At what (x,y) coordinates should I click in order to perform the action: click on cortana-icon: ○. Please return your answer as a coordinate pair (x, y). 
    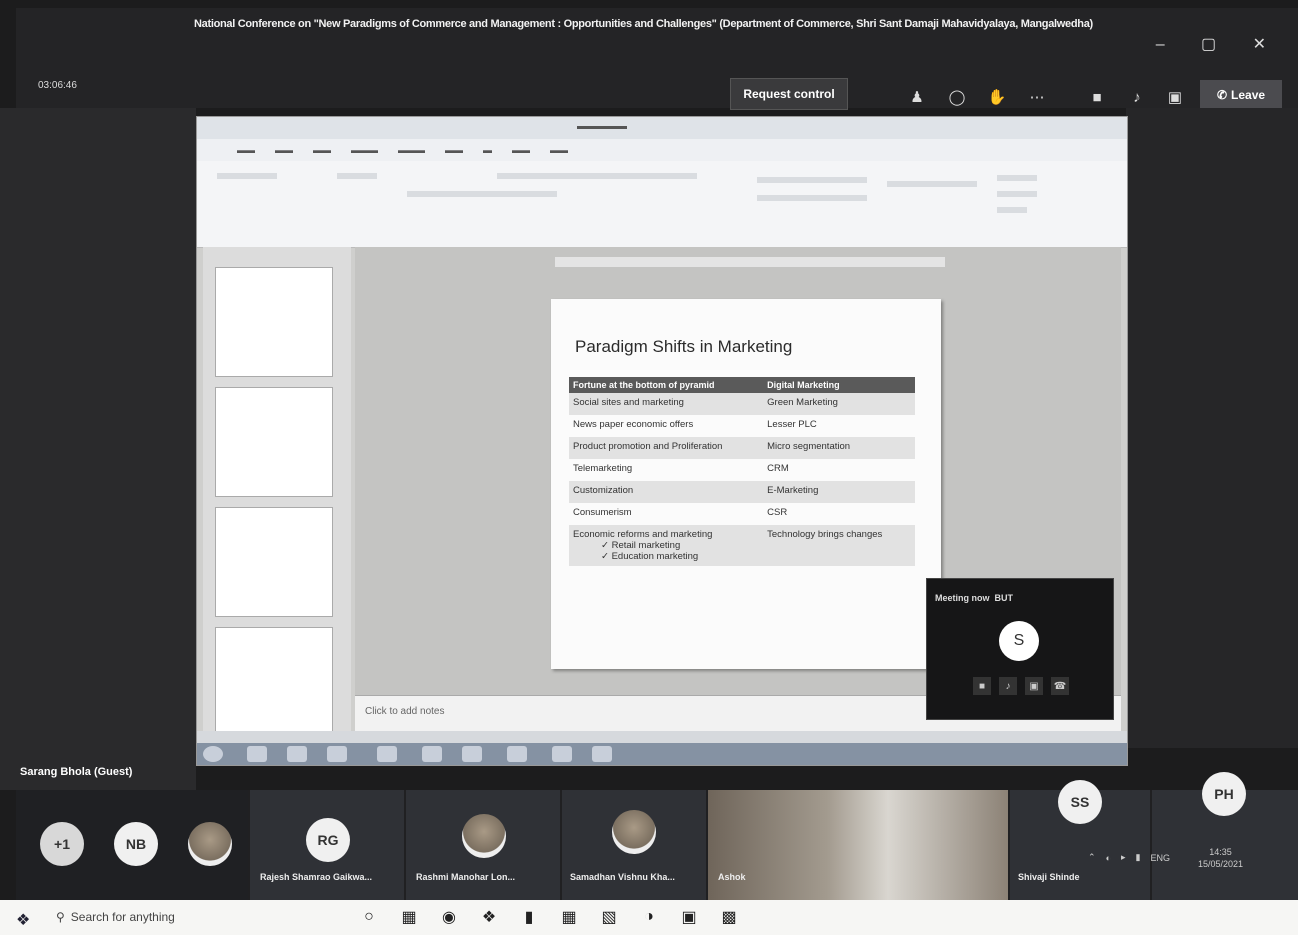
    Looking at the image, I should click on (369, 917).